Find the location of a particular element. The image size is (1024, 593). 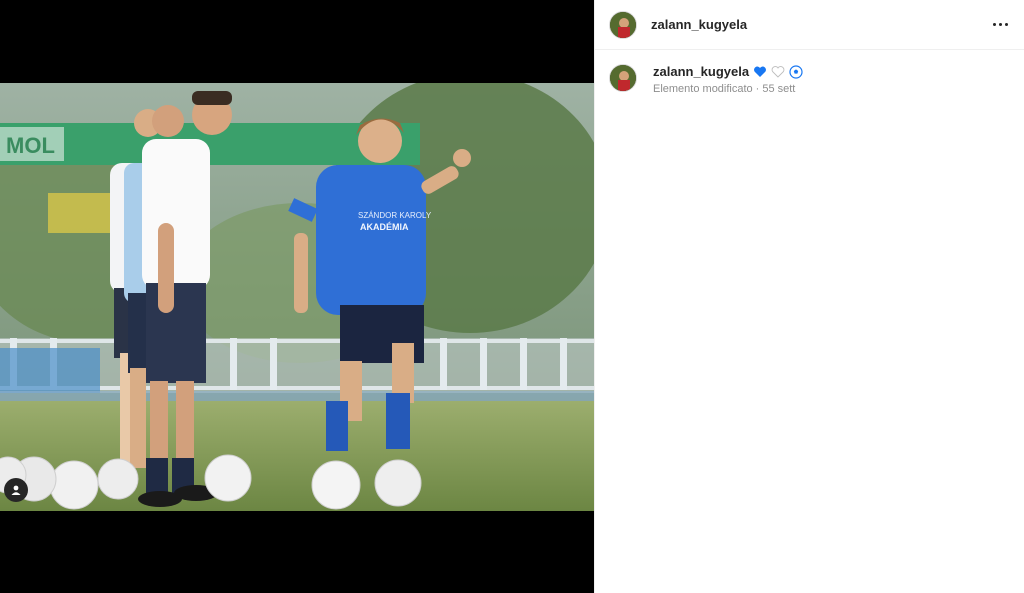

soccer-ball-icon is located at coordinates (796, 71).